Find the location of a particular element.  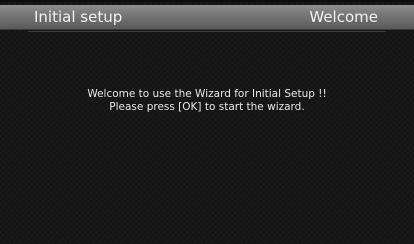

divider is located at coordinates (207, 31).